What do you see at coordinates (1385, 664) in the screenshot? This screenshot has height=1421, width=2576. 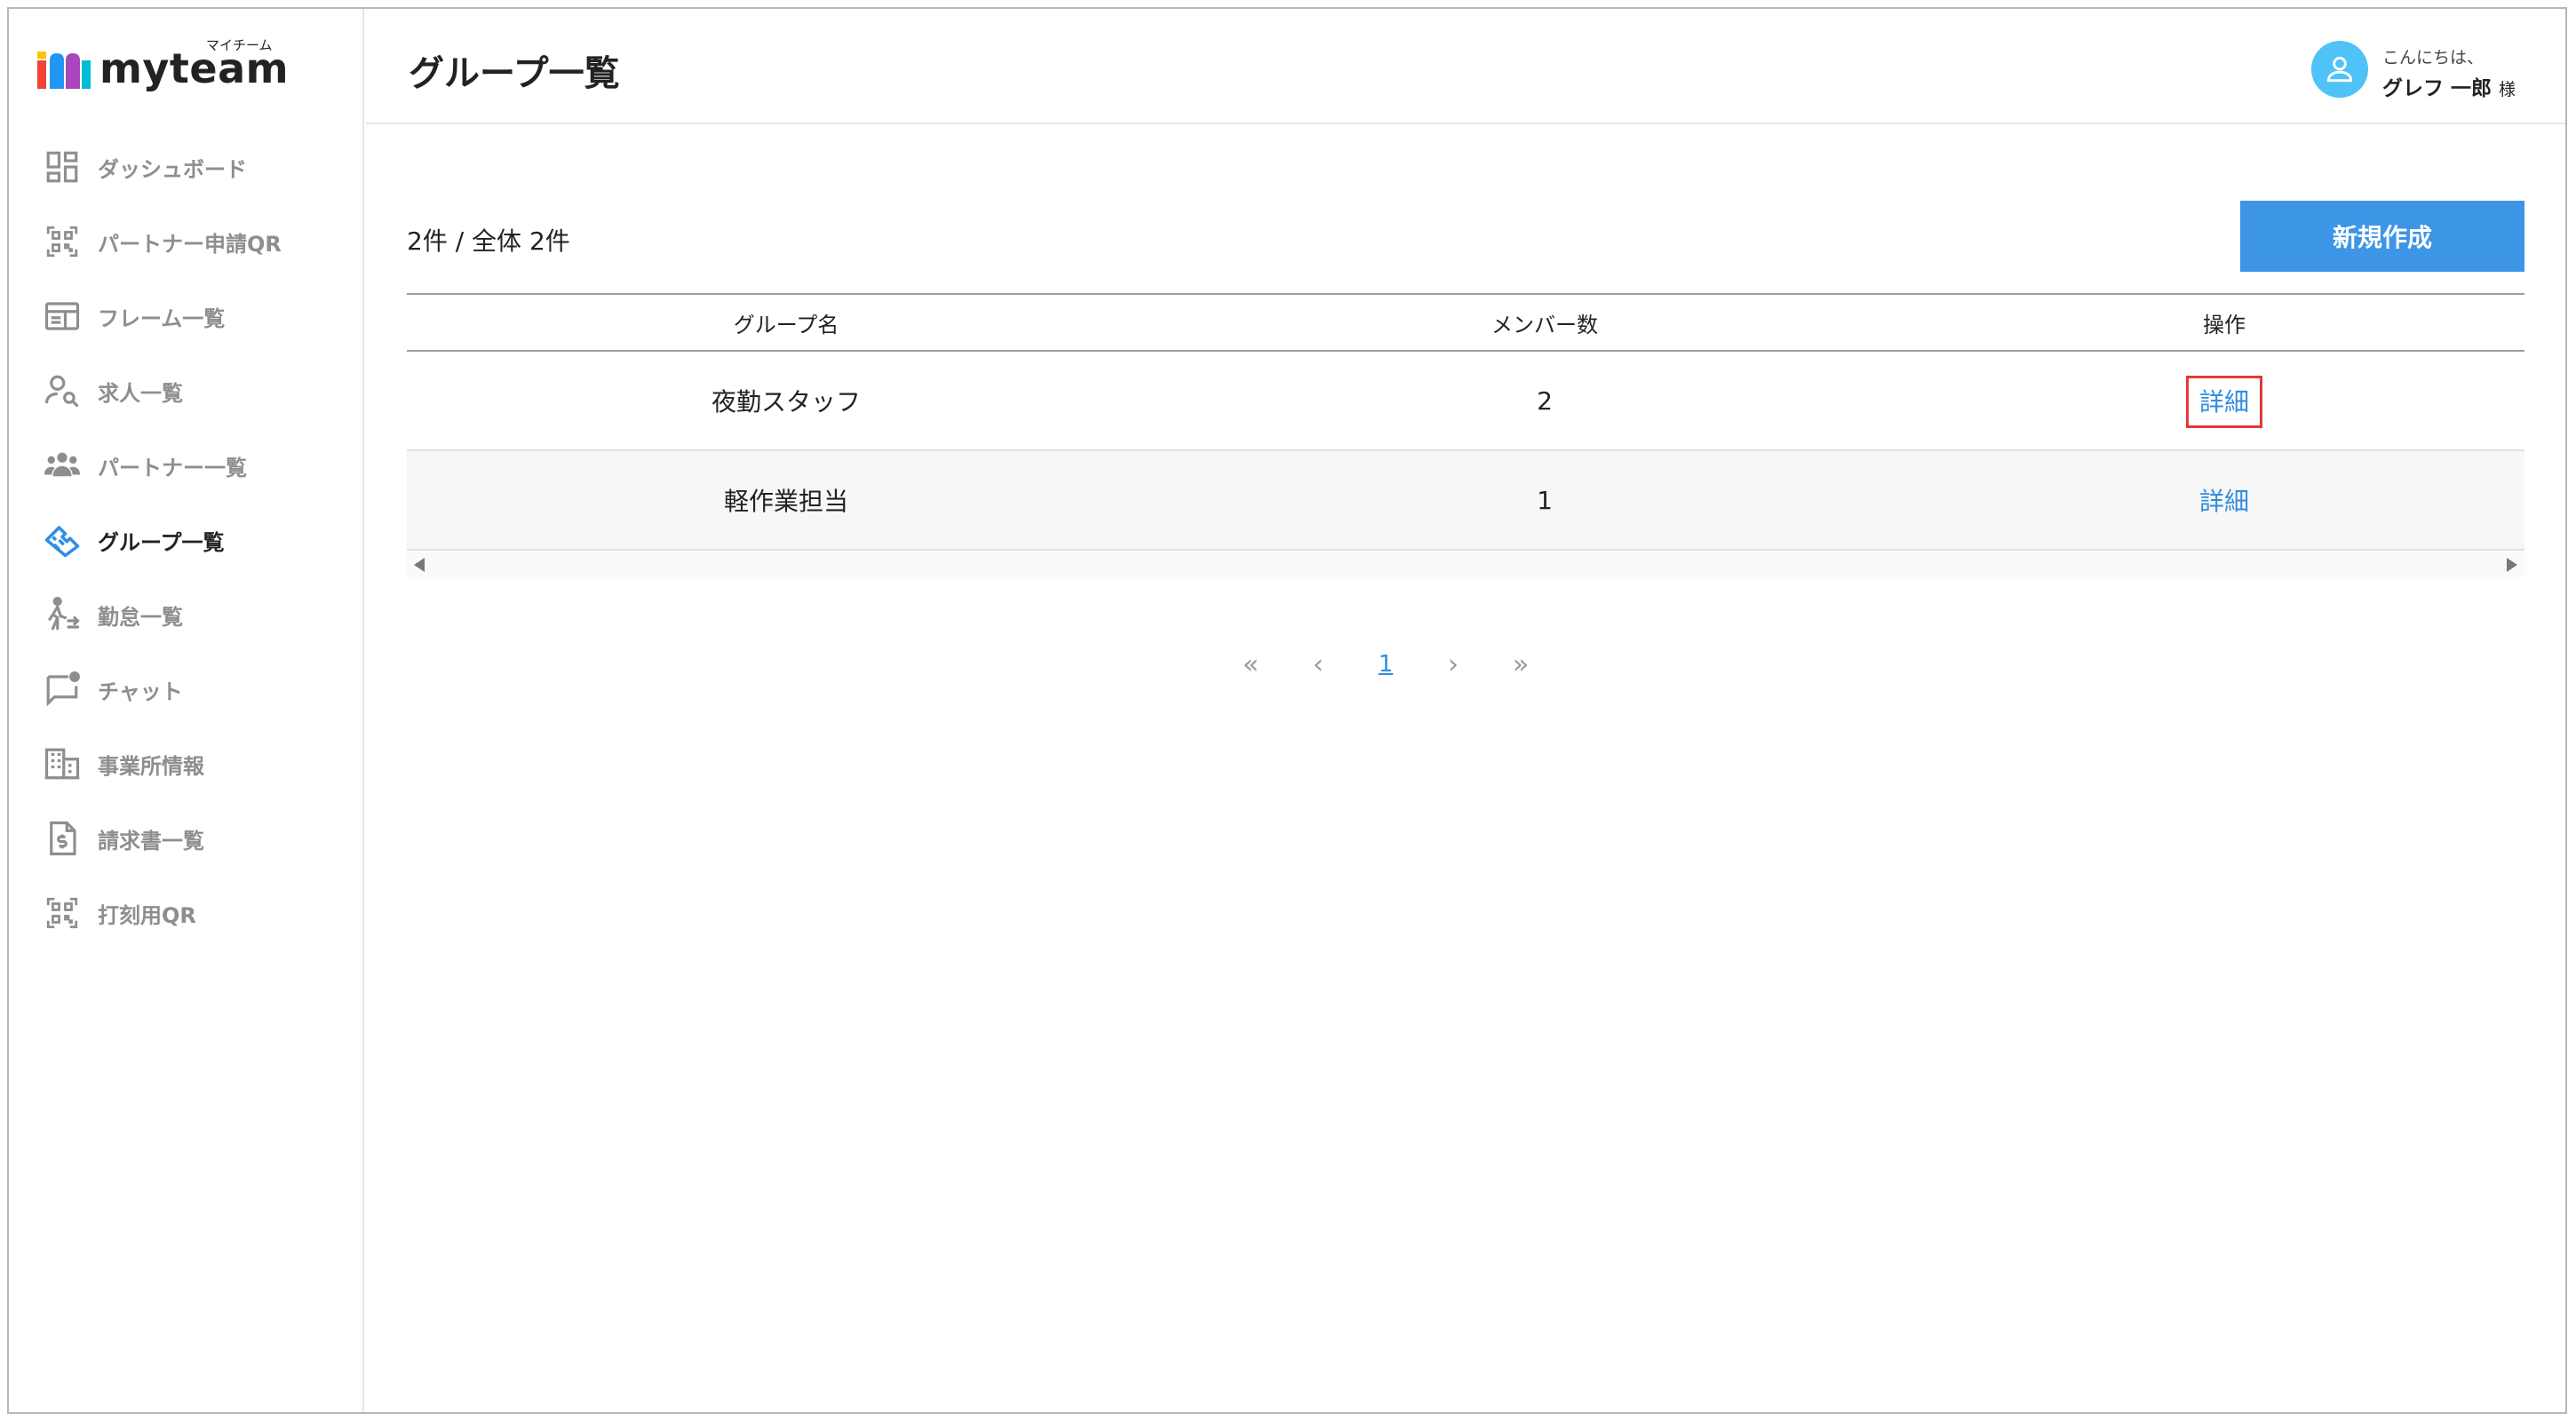 I see `page-number-current: 1` at bounding box center [1385, 664].